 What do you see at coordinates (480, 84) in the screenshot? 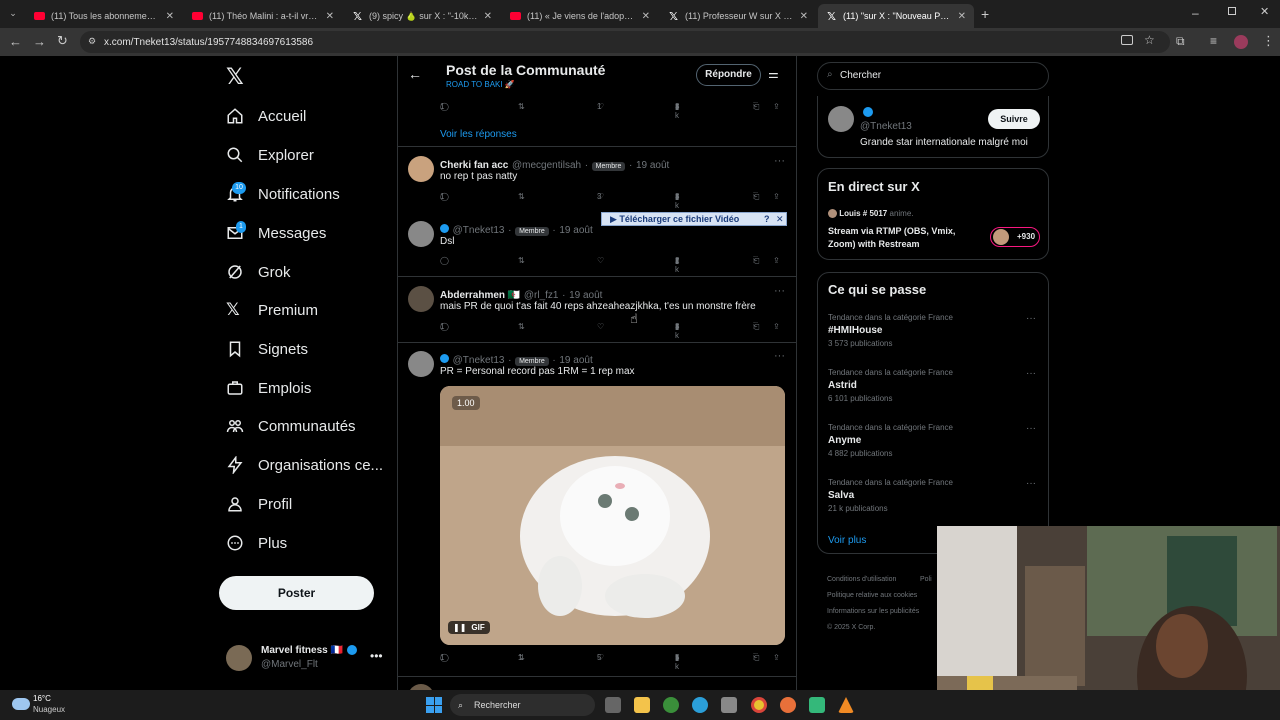
I see `community-name: ROAD TO BAKI 🚀` at bounding box center [480, 84].